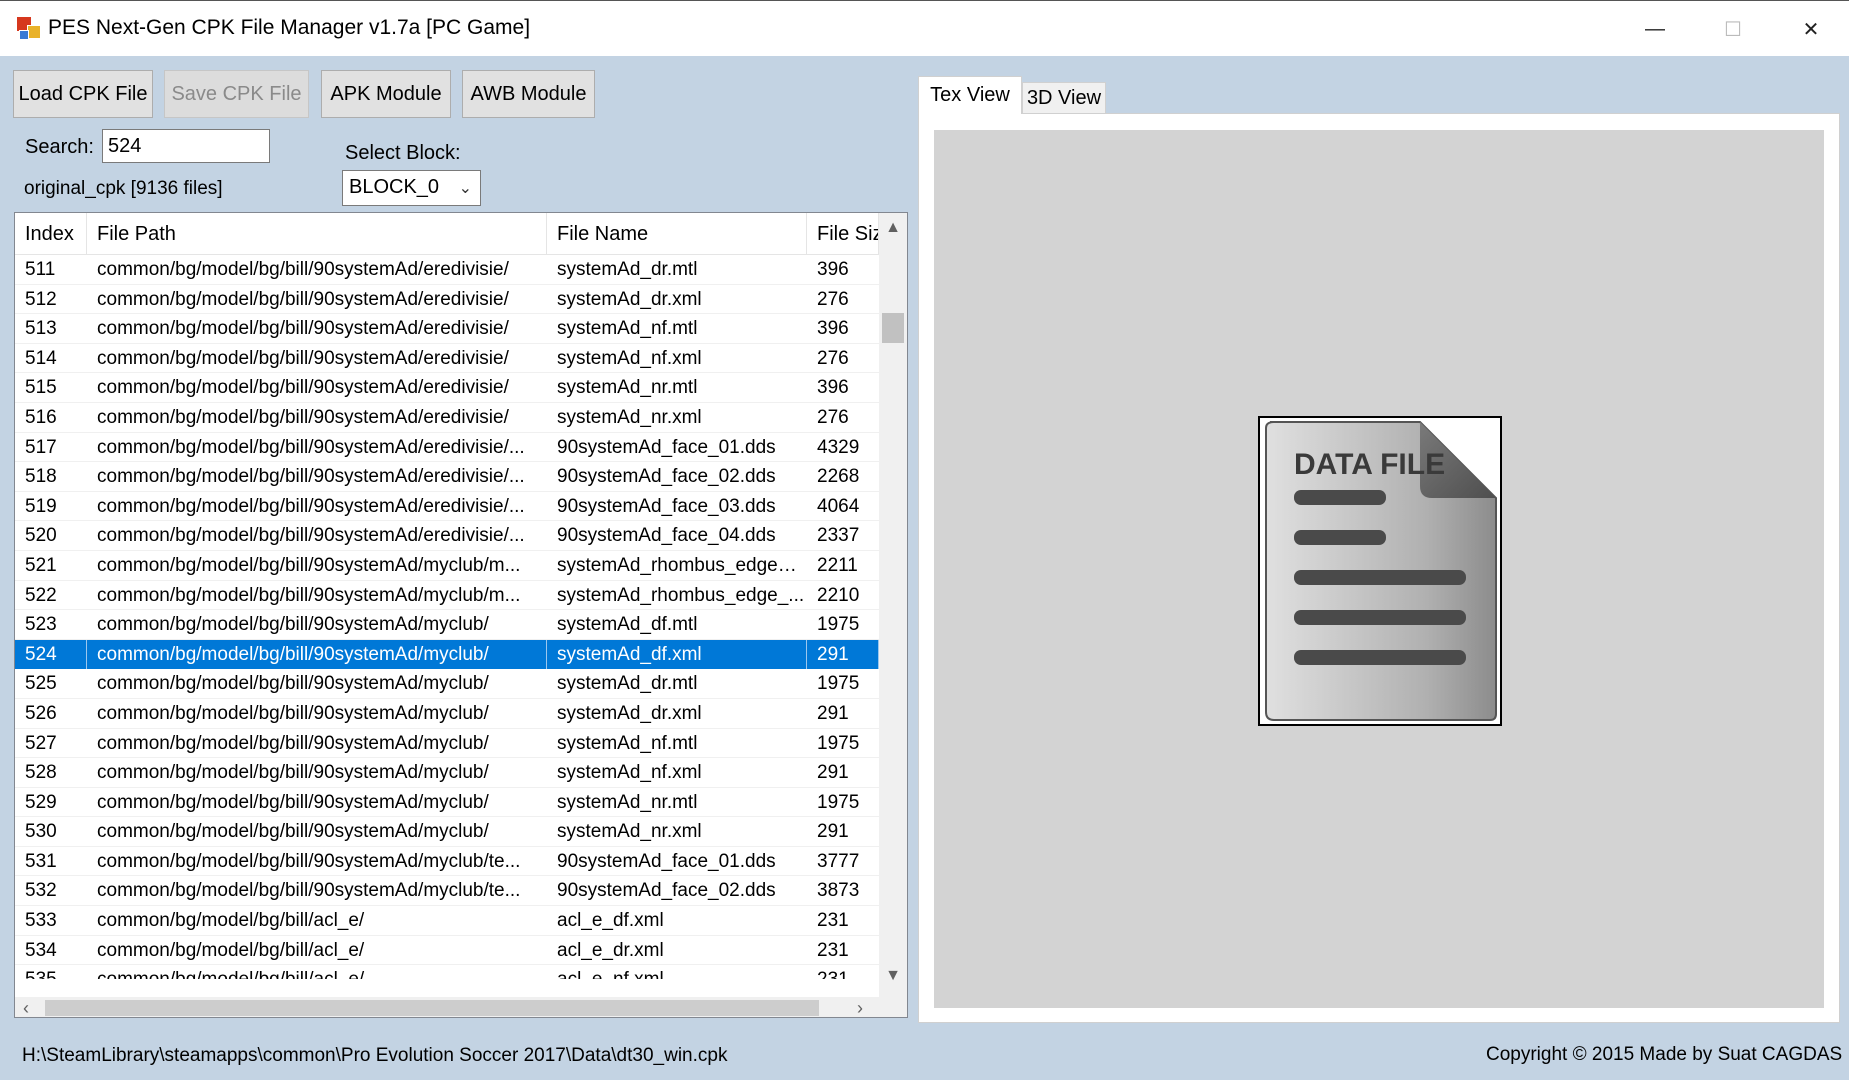 The image size is (1849, 1080). Describe the element at coordinates (41, 832) in the screenshot. I see `cell-index: 530` at that location.